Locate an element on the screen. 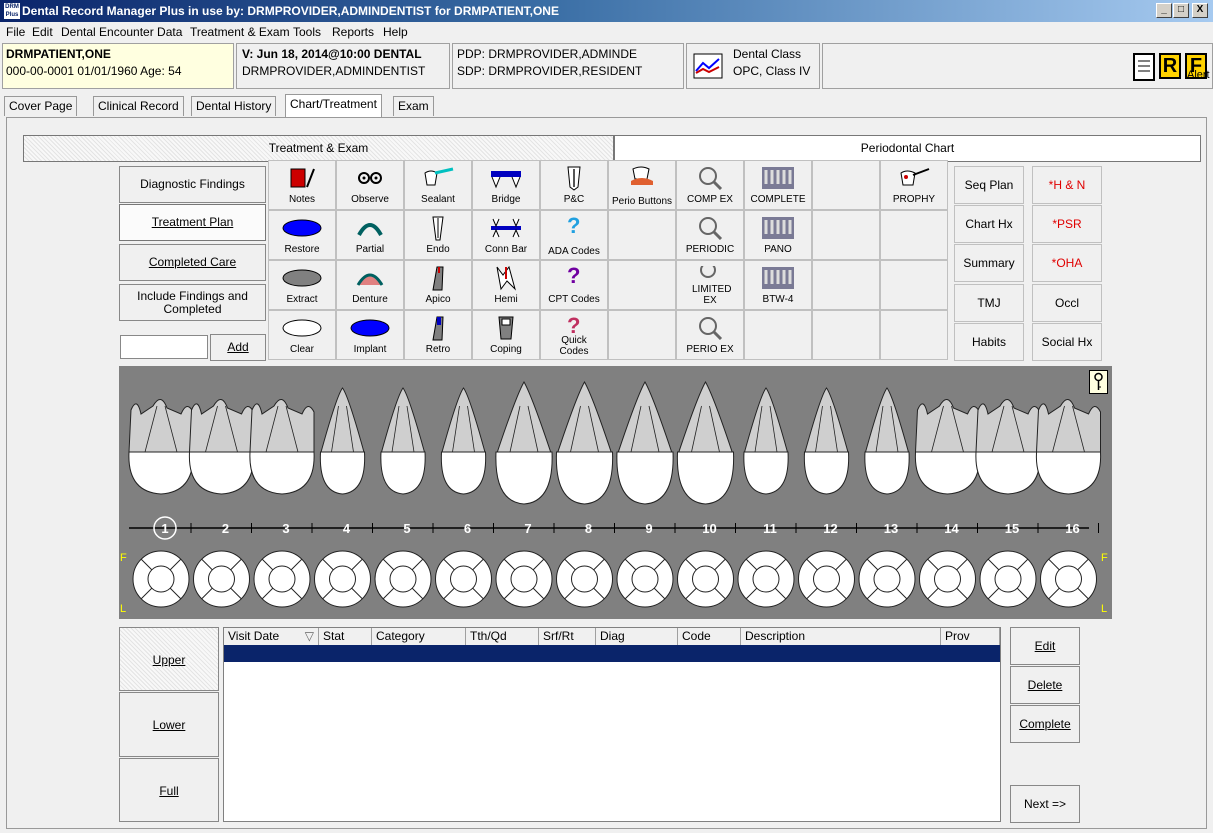 The width and height of the screenshot is (1213, 833). maximize-button: □ is located at coordinates (1181, 10).